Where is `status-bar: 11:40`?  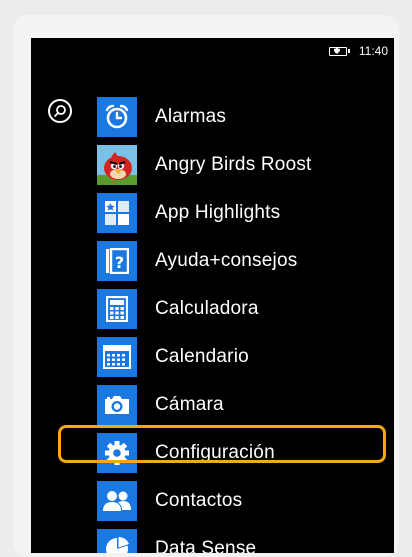 status-bar: 11:40 is located at coordinates (358, 51).